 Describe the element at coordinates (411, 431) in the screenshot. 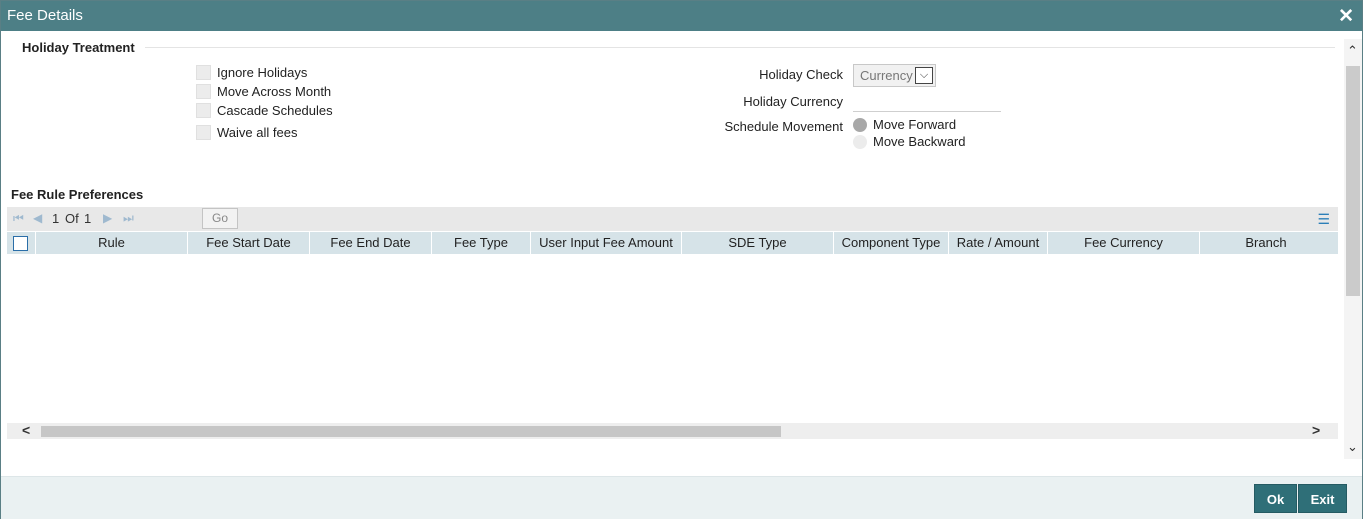

I see `horizontal-scroll-thumb` at that location.